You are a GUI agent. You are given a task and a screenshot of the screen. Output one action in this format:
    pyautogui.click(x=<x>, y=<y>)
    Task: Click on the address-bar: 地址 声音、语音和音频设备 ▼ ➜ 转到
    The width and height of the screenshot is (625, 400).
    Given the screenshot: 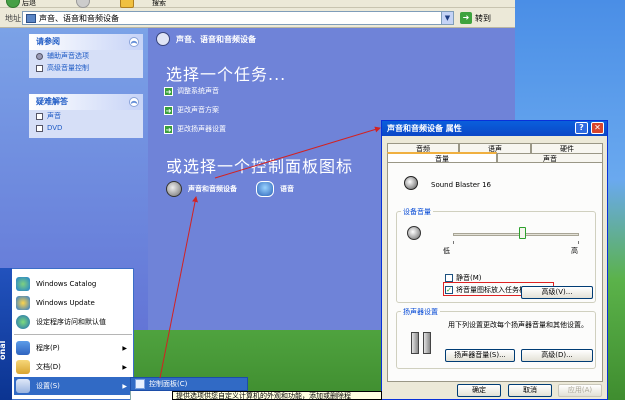 What is the action you would take?
    pyautogui.click(x=257, y=18)
    